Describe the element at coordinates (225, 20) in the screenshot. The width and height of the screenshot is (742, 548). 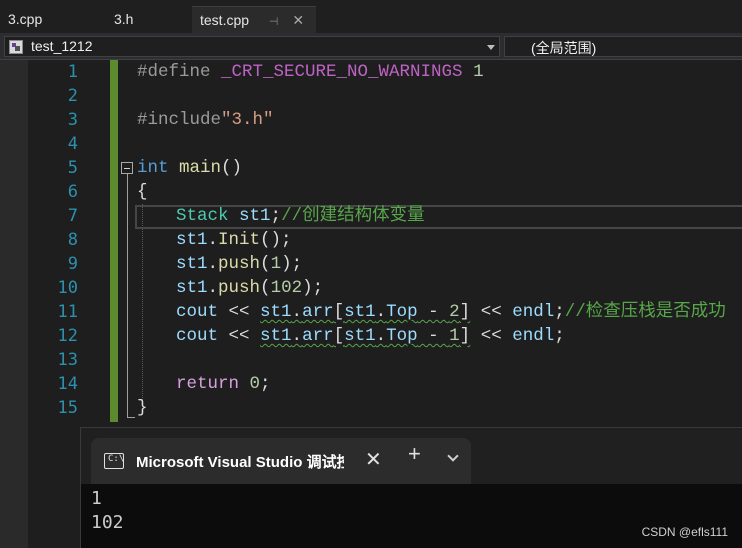
I see `tab-label: test.cpp` at that location.